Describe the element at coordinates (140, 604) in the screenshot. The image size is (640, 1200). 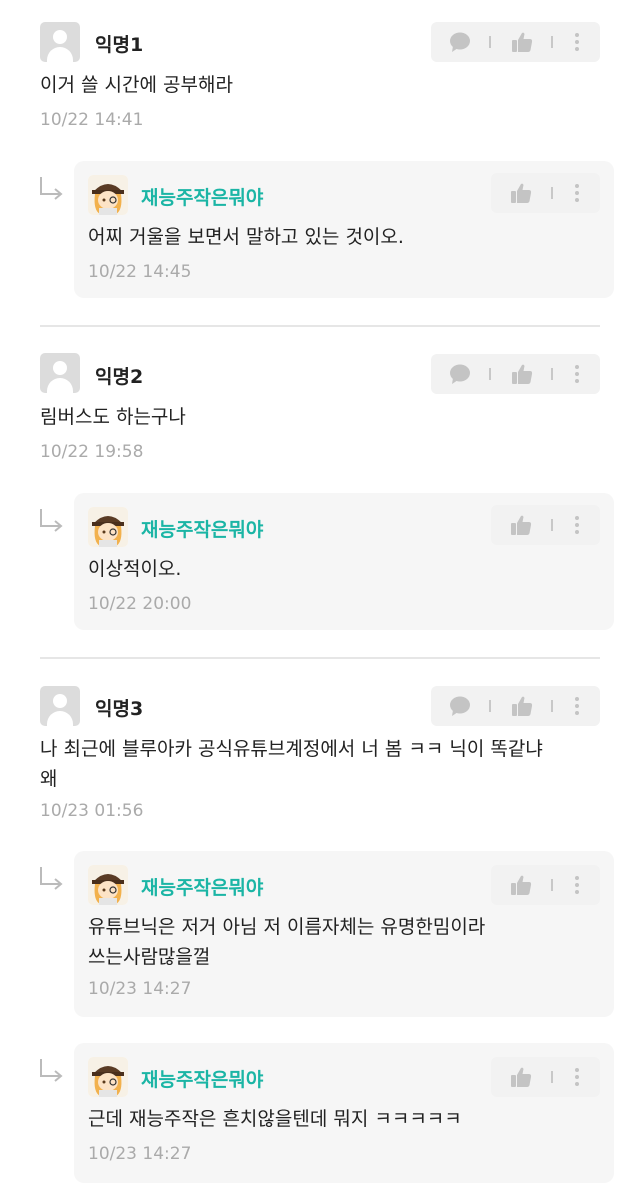
I see `reply-date: 10/22 20:00` at that location.